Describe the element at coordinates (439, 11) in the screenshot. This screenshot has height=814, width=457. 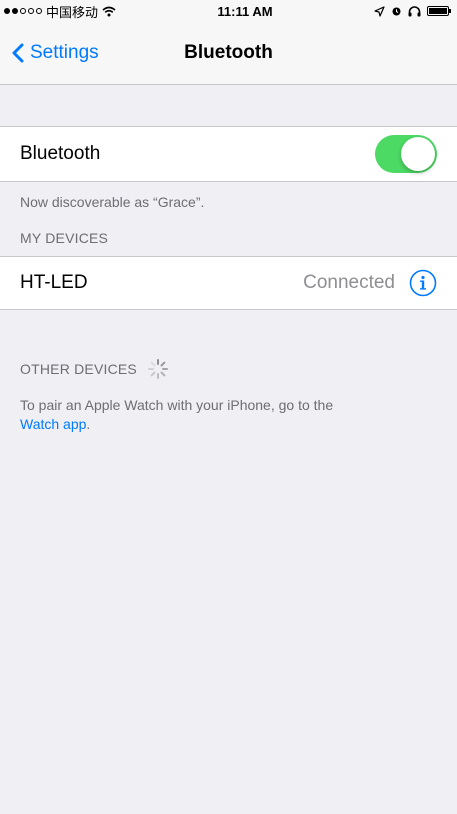
I see `battery-icon` at that location.